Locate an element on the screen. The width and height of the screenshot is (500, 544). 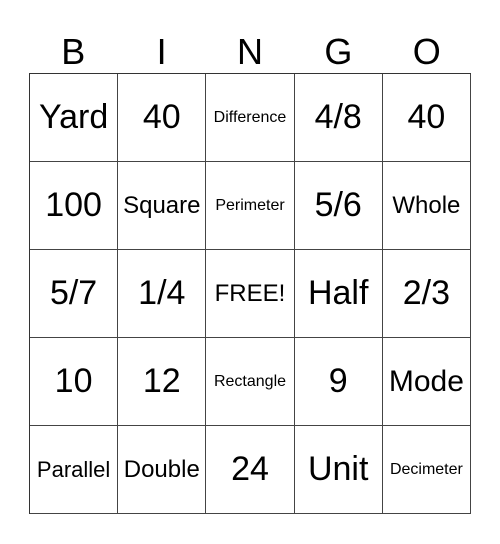
header-letter-o: O is located at coordinates (426, 51).